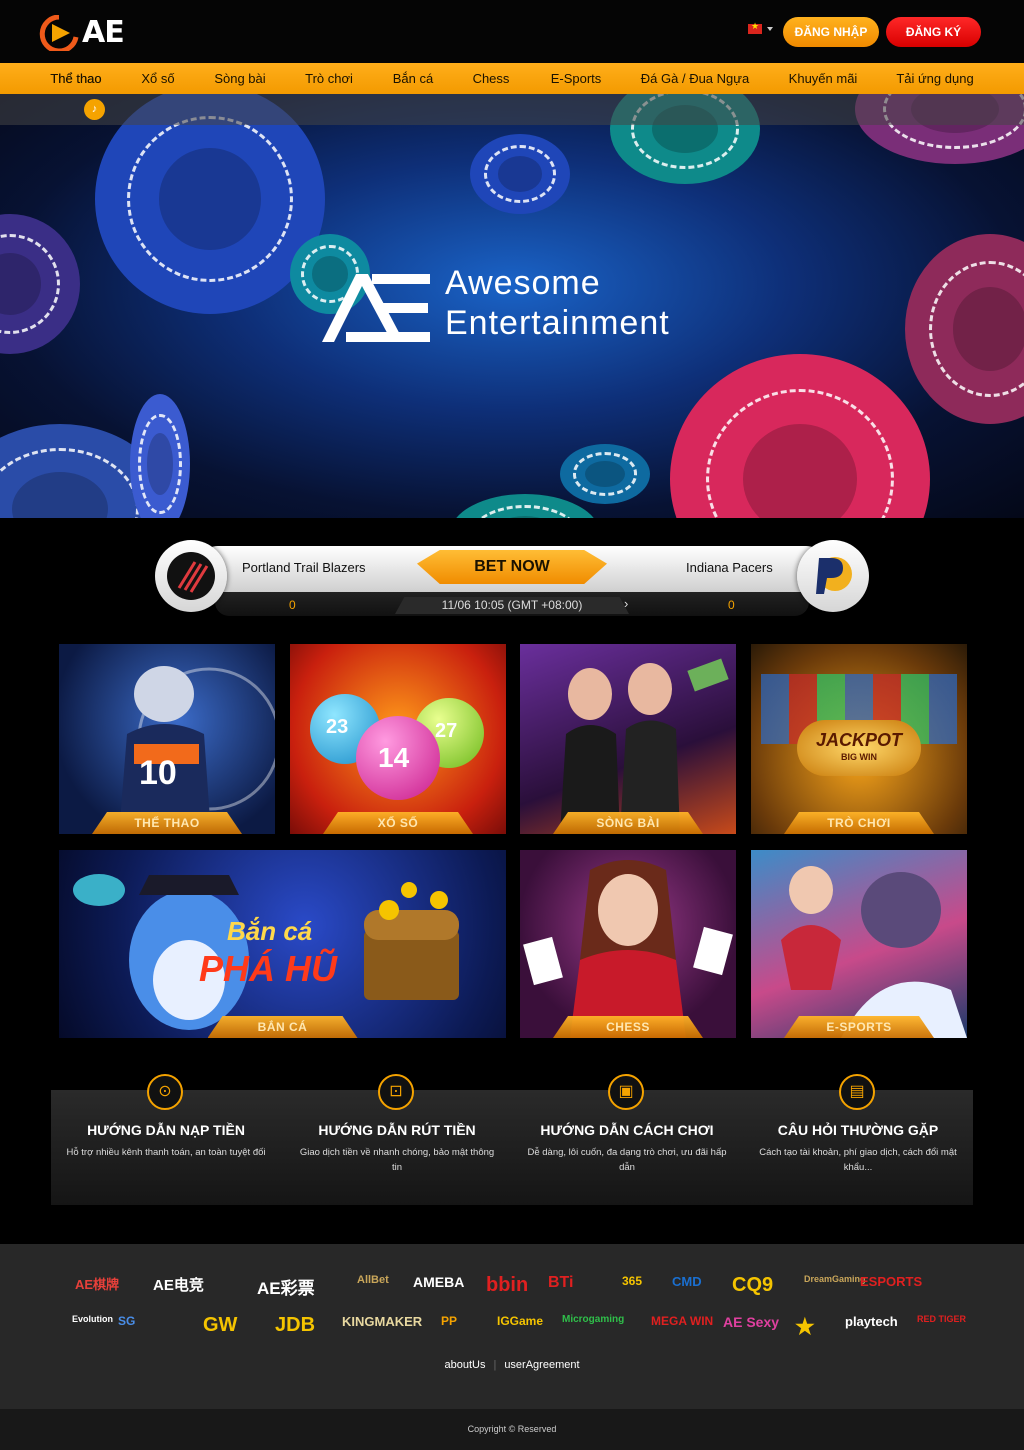 Image resolution: width=1024 pixels, height=1450 pixels. Describe the element at coordinates (858, 1130) in the screenshot. I see `guide-title: CÂU HỎI THƯỜNG GẶP` at that location.